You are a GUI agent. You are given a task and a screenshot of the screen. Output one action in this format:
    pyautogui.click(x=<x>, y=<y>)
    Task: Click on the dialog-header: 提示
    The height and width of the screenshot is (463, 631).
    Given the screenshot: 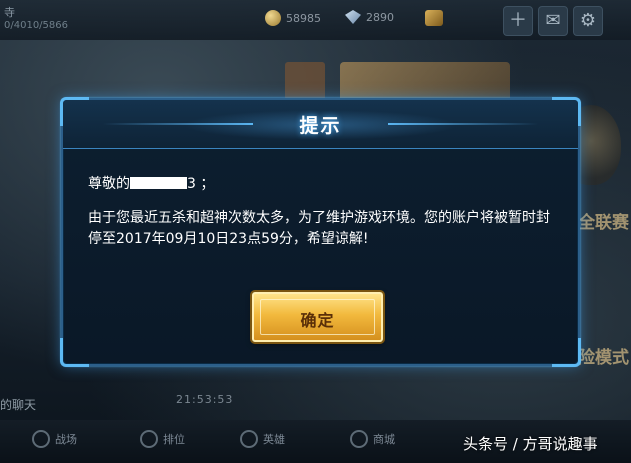 What is the action you would take?
    pyautogui.click(x=320, y=124)
    